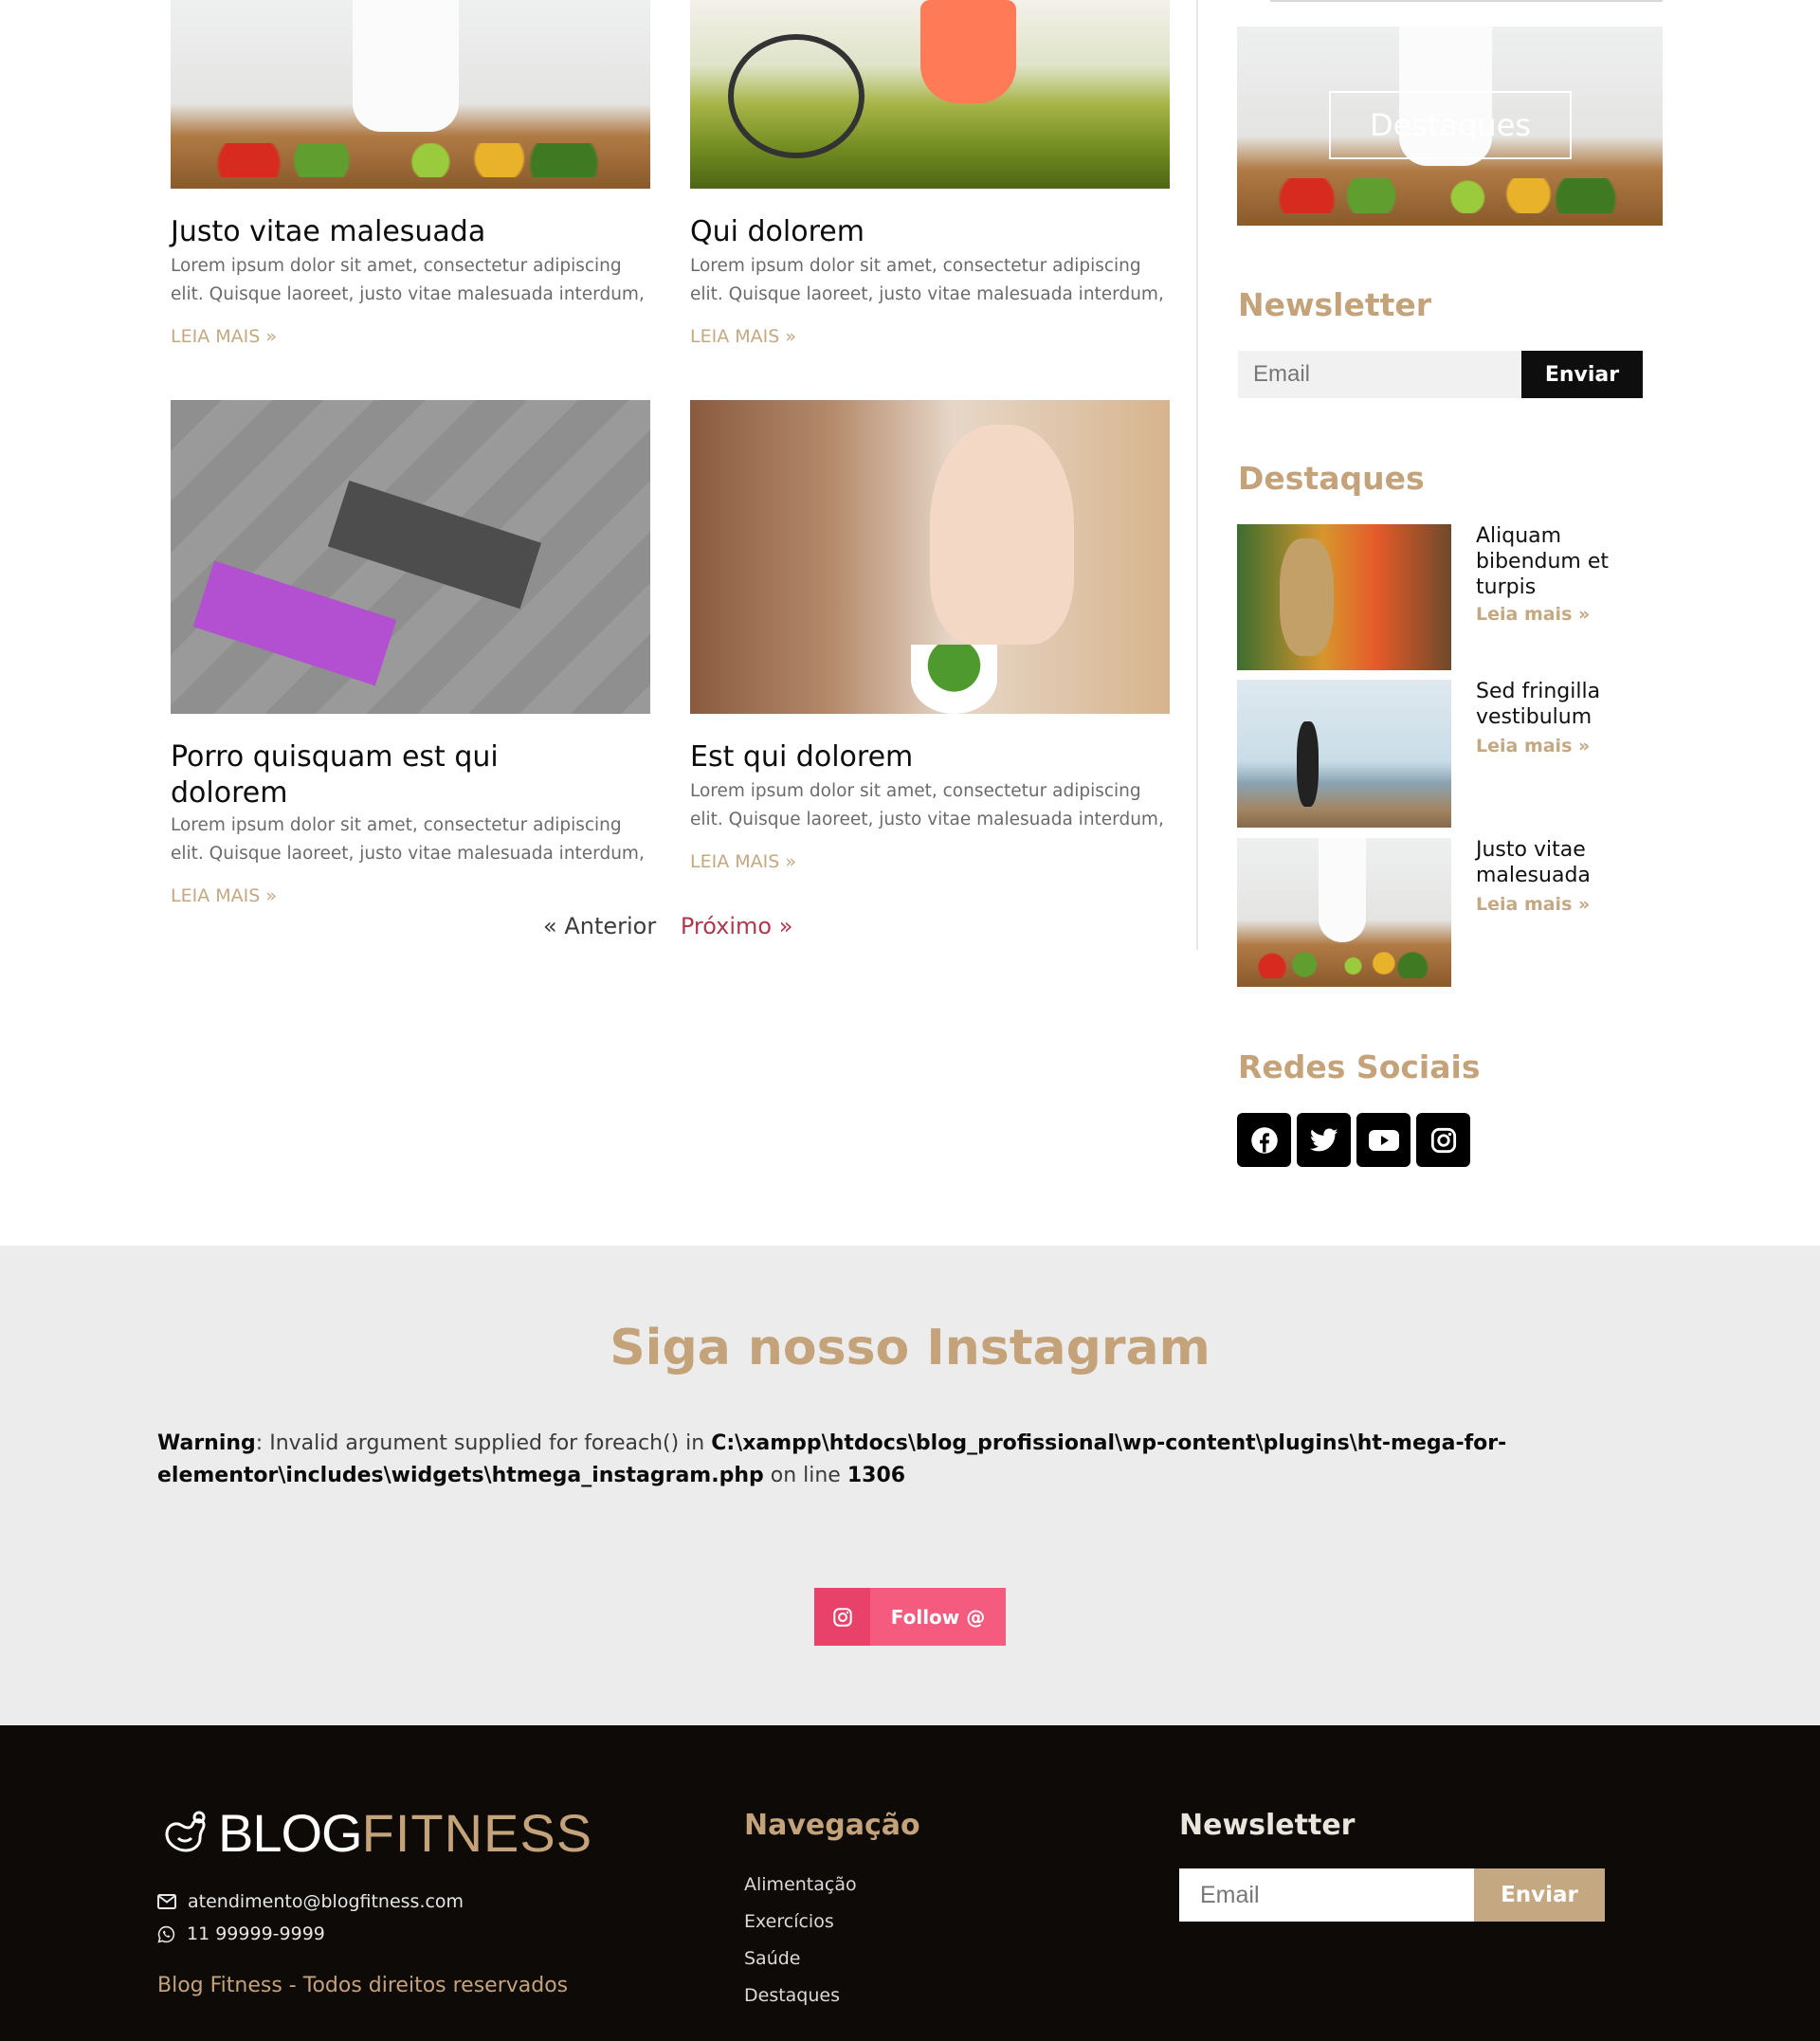 The width and height of the screenshot is (1820, 2041). What do you see at coordinates (328, 232) in the screenshot?
I see `post-title-1: Justo vitae malesuada` at bounding box center [328, 232].